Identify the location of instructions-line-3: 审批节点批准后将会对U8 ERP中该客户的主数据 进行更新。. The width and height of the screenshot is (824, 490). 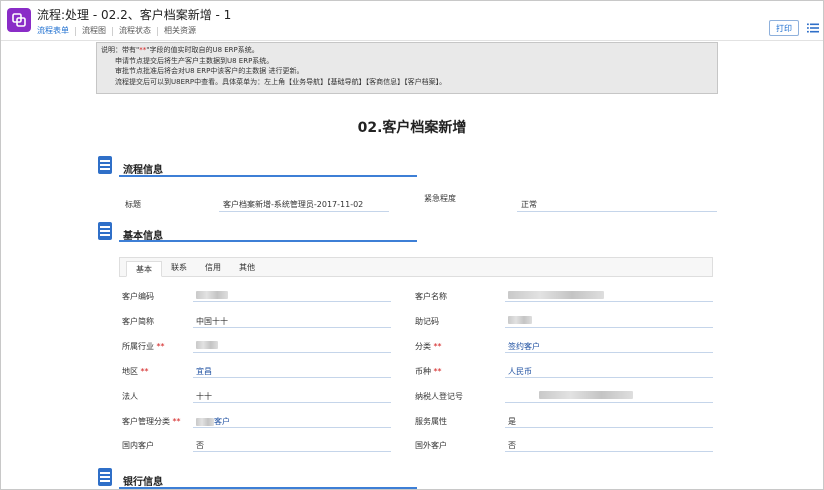
(209, 71).